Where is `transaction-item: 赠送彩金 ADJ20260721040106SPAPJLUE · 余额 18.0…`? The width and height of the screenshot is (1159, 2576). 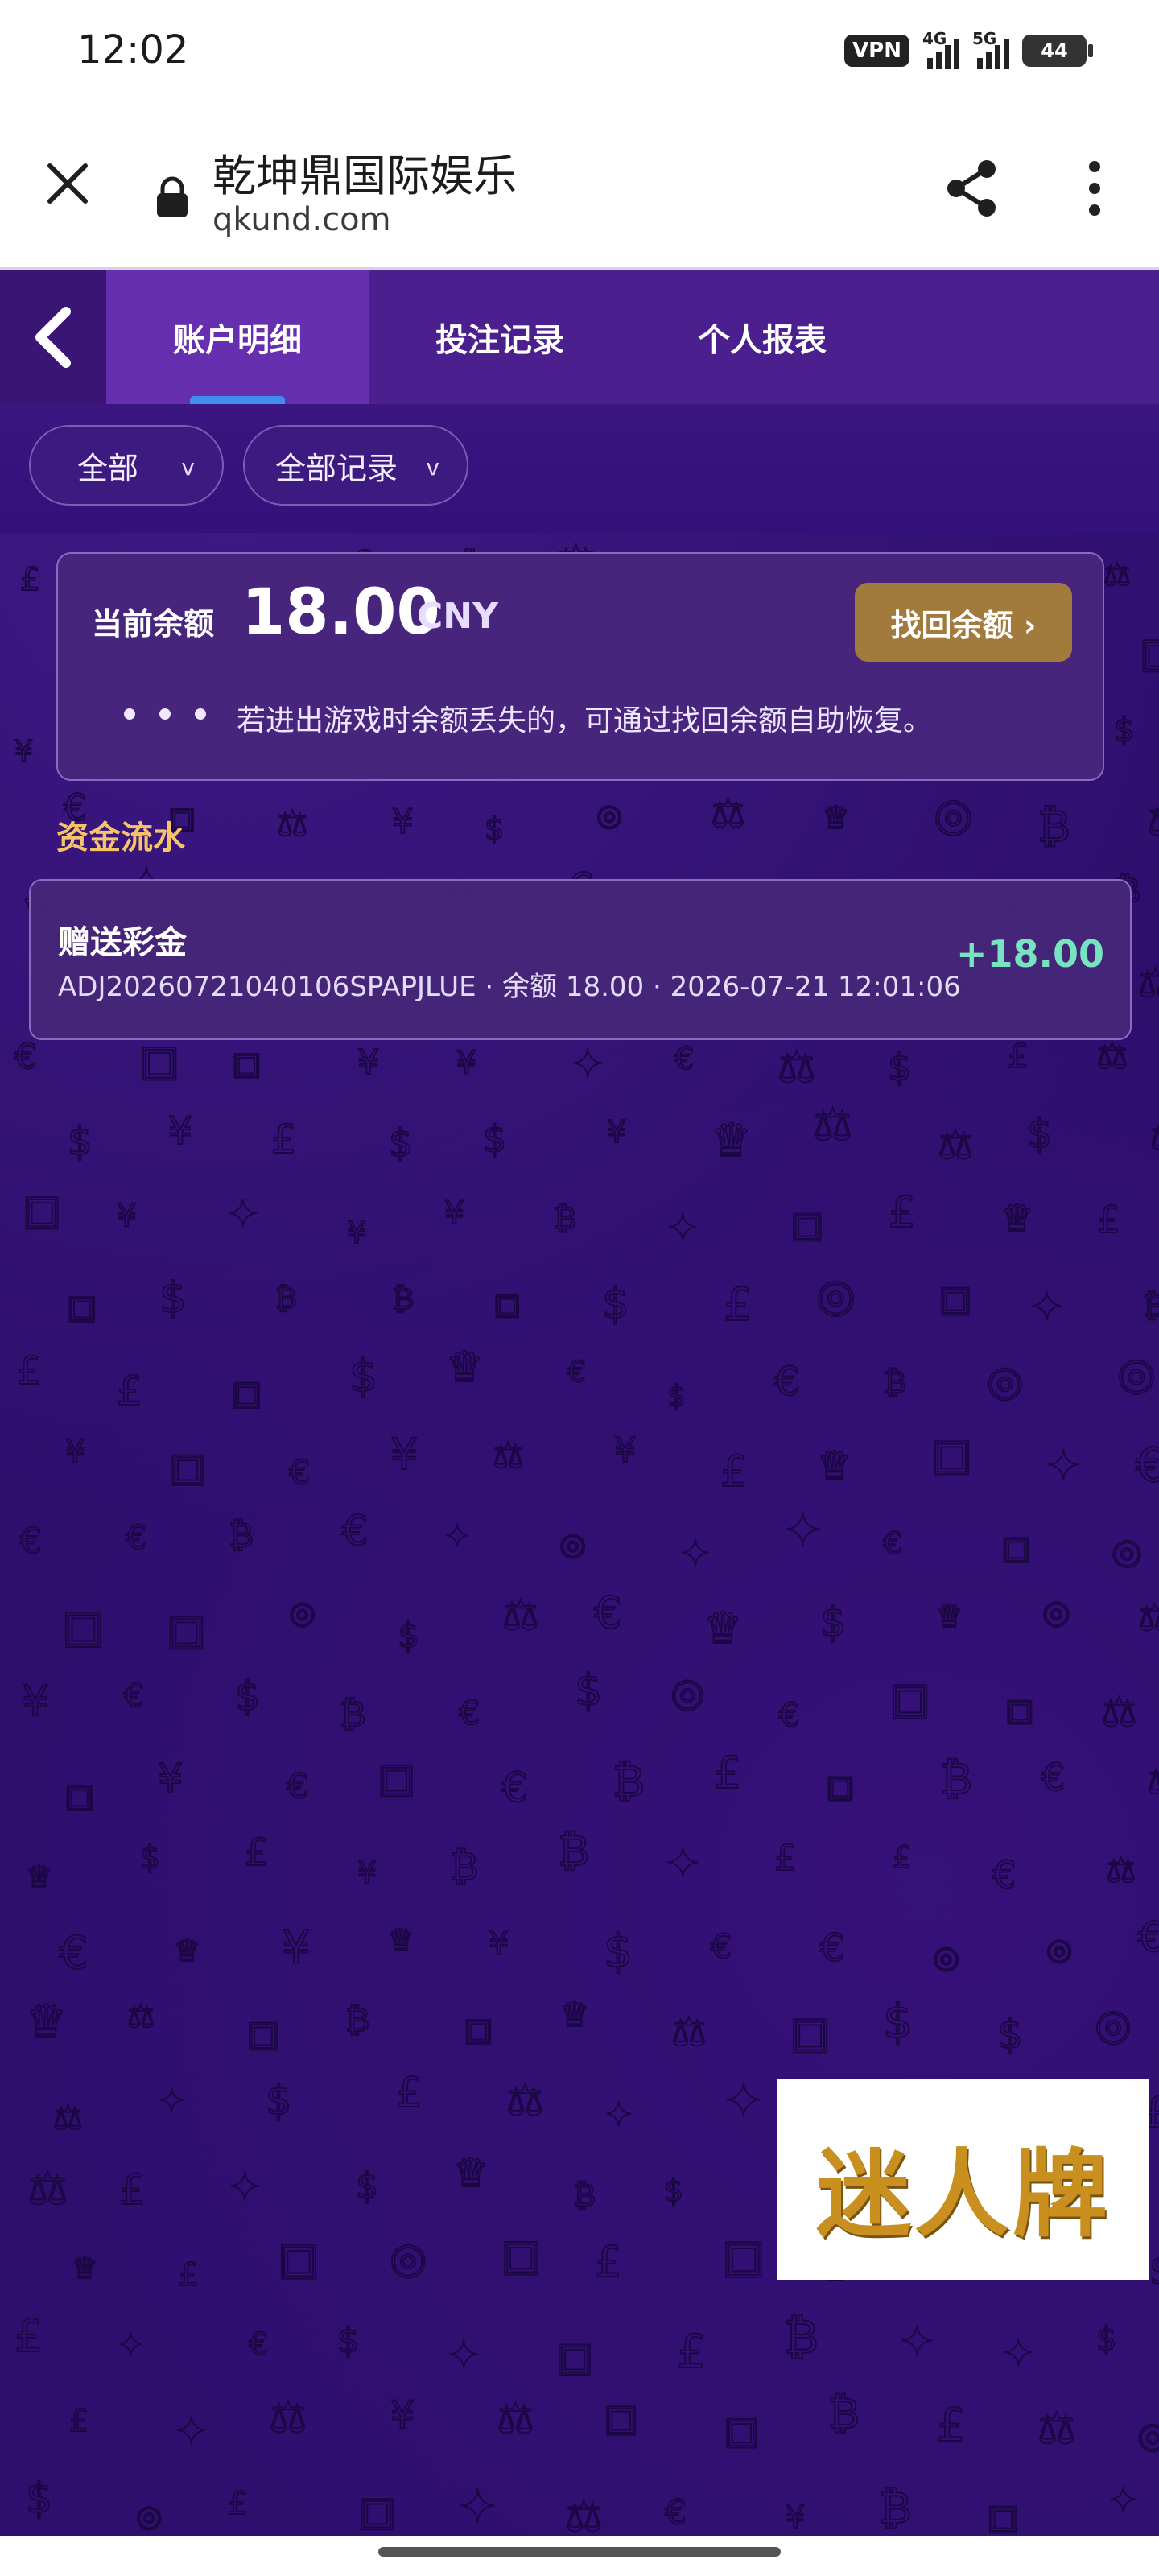
transaction-item: 赠送彩金 ADJ20260721040106SPAPJLUE · 余额 18.0… is located at coordinates (580, 959).